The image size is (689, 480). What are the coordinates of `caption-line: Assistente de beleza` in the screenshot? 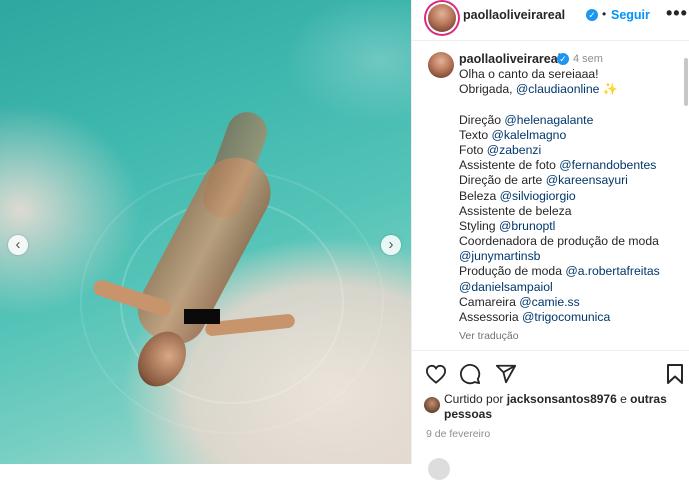 It's located at (571, 211).